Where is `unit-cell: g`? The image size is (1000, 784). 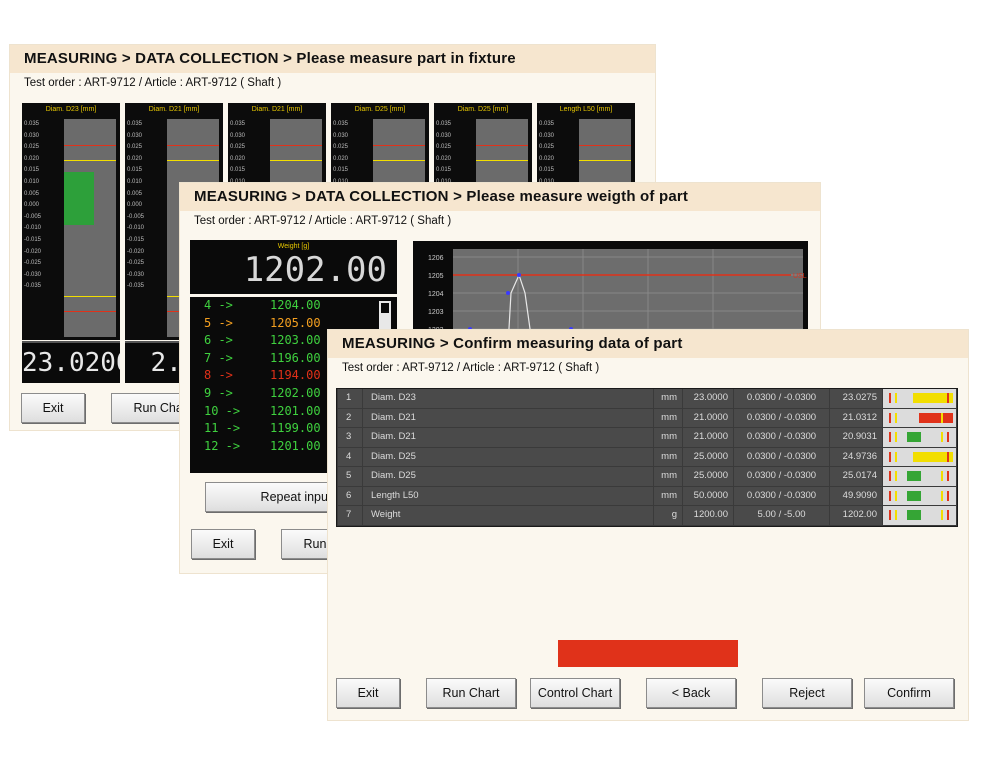 unit-cell: g is located at coordinates (668, 515).